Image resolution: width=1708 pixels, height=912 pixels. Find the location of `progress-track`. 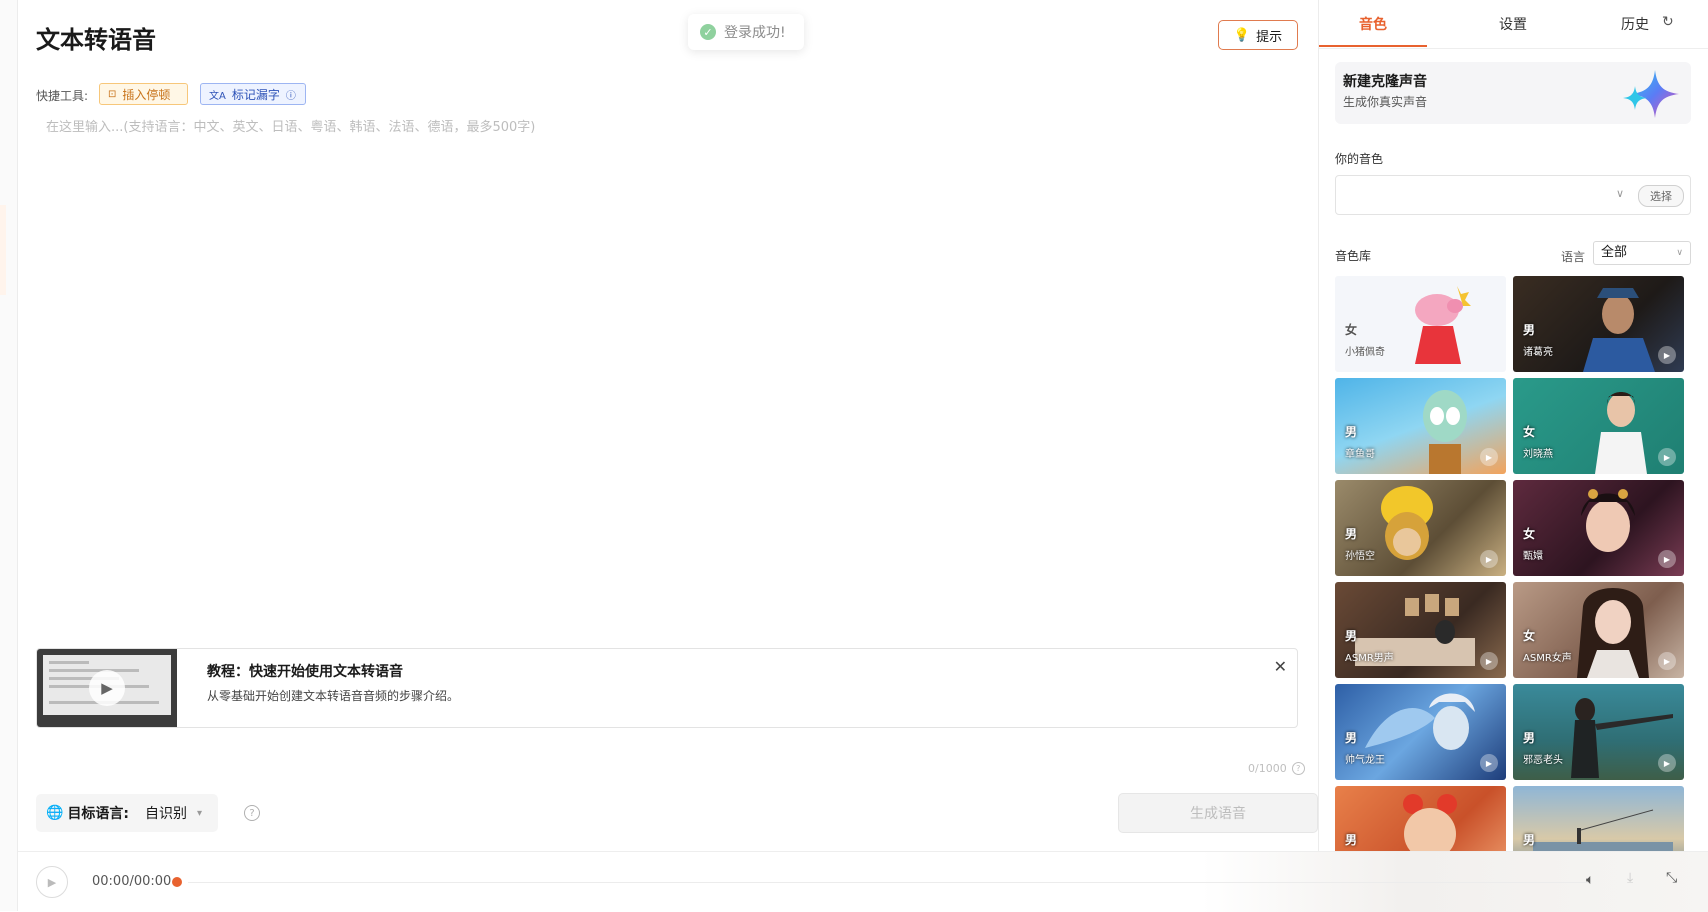

progress-track is located at coordinates (888, 882).